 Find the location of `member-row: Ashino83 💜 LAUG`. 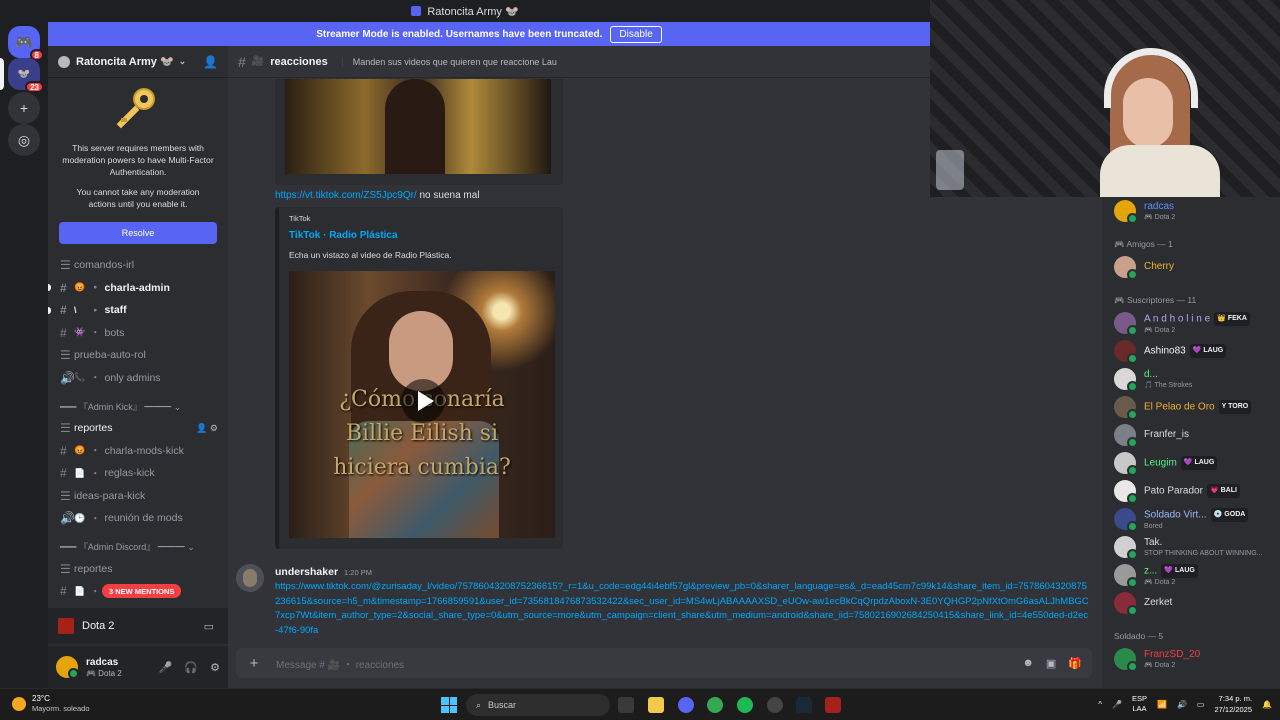

member-row: Ashino83 💜 LAUG is located at coordinates (1191, 351).